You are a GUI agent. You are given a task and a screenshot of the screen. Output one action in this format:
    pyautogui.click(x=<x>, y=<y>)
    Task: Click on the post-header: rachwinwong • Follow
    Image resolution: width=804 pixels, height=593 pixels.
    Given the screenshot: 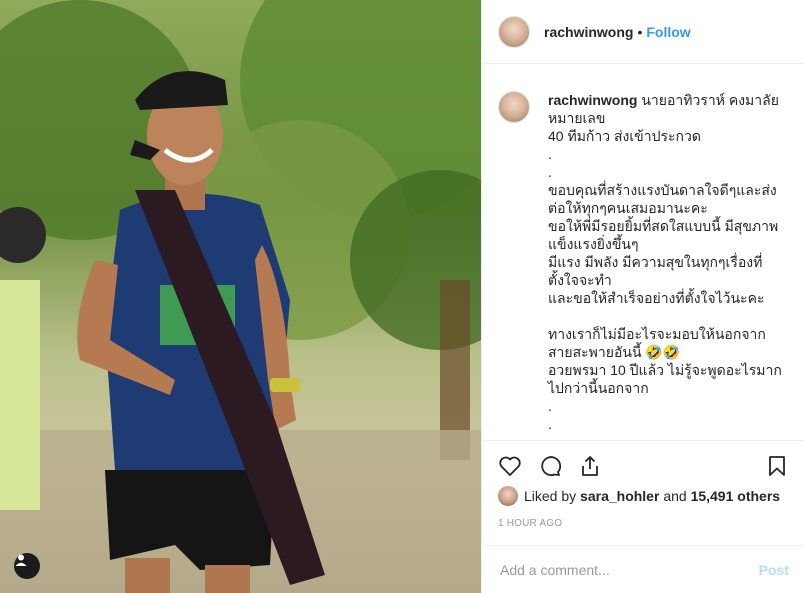 What is the action you would take?
    pyautogui.click(x=643, y=32)
    